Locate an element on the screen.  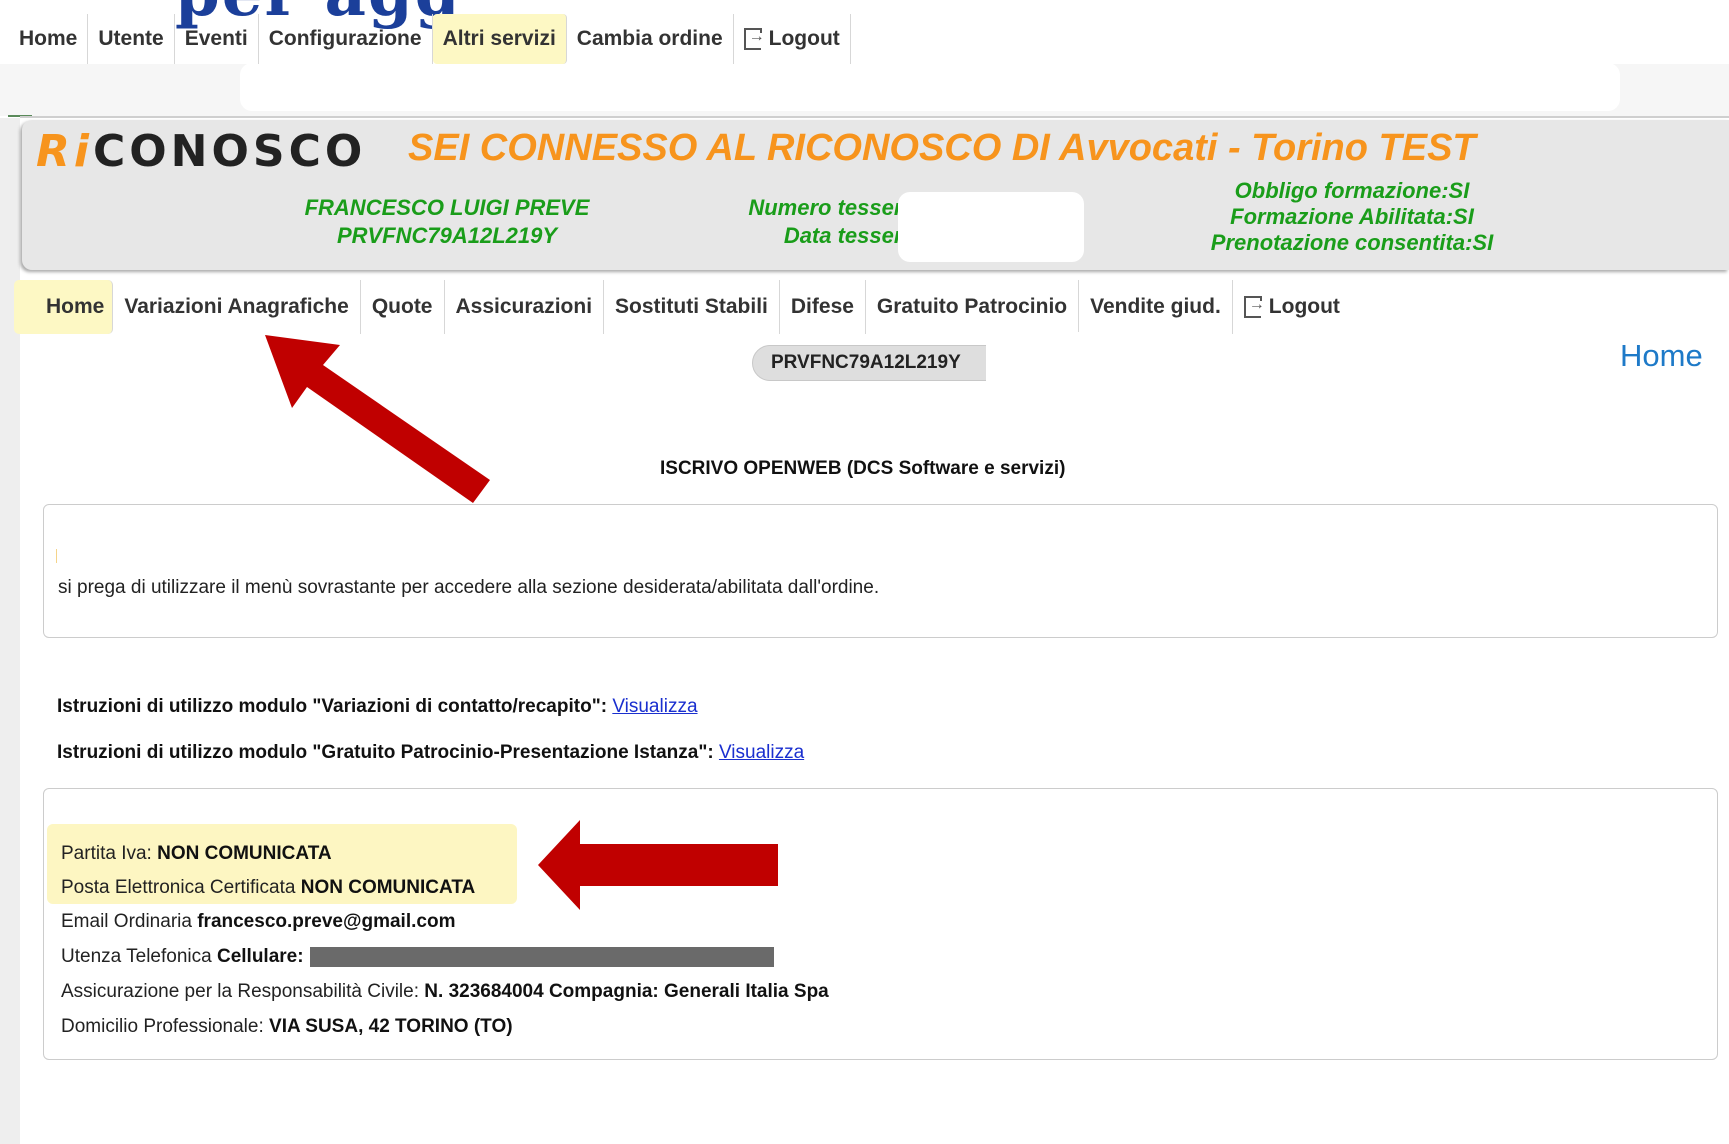
nav-label: Variazioni Anagrafiche is located at coordinates (236, 306).